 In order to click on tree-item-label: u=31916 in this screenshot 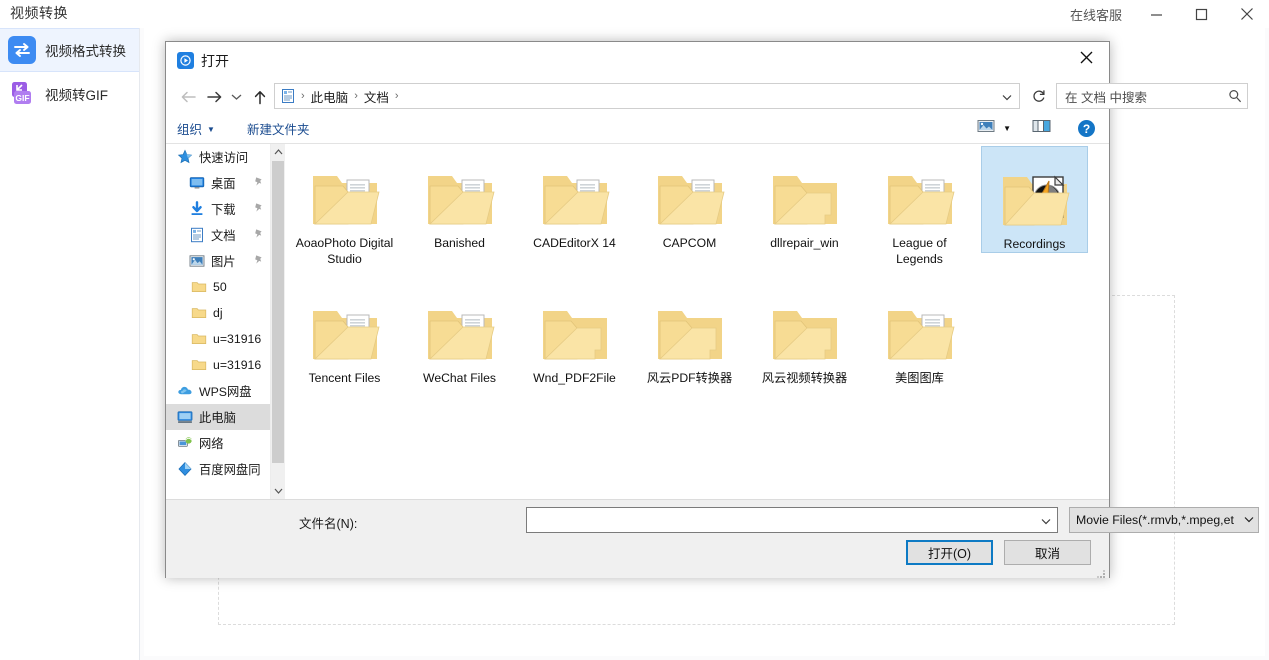, I will do `click(237, 339)`.